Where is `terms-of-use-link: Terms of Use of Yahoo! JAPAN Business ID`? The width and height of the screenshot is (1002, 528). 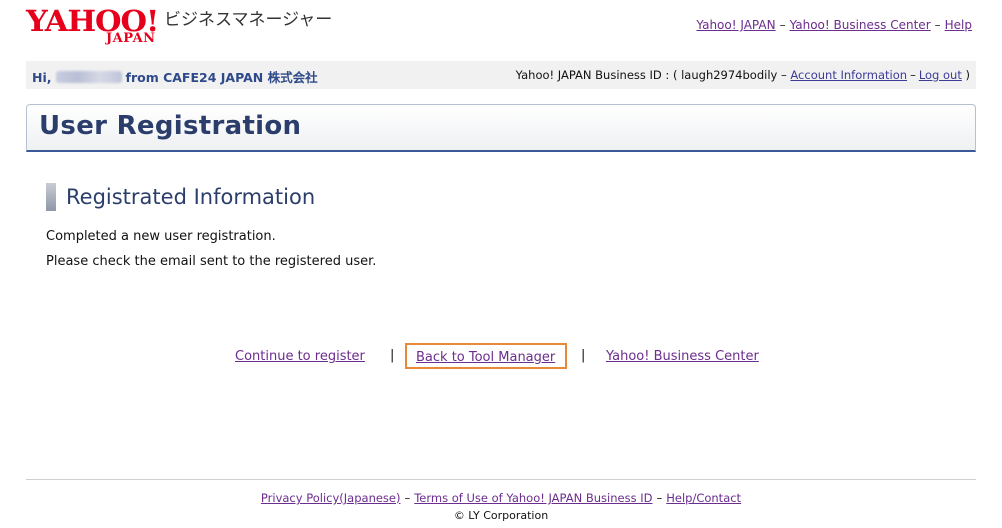
terms-of-use-link: Terms of Use of Yahoo! JAPAN Business ID is located at coordinates (533, 498).